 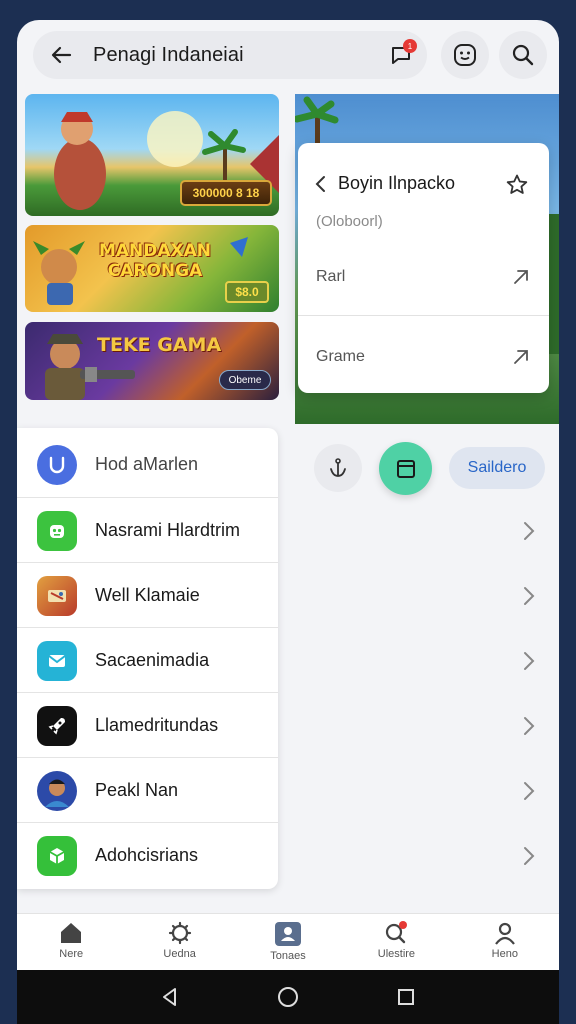 What do you see at coordinates (423, 357) in the screenshot?
I see `popup-item-grame: Grame` at bounding box center [423, 357].